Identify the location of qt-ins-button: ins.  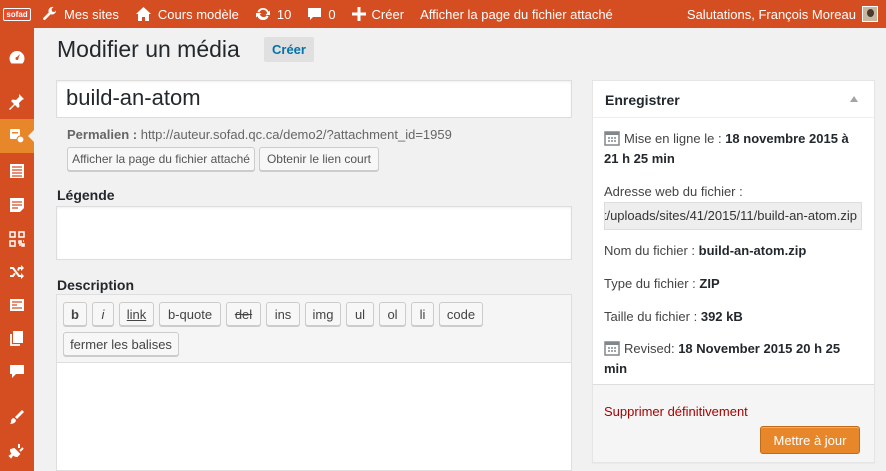
(283, 314).